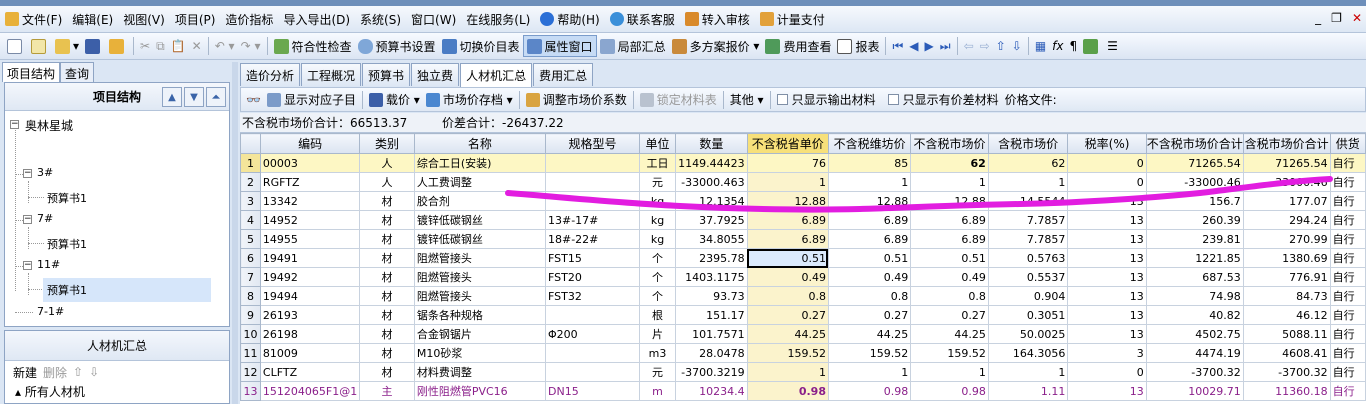  What do you see at coordinates (1028, 277) in the screenshot?
I see `table-cell: 0.5537` at bounding box center [1028, 277].